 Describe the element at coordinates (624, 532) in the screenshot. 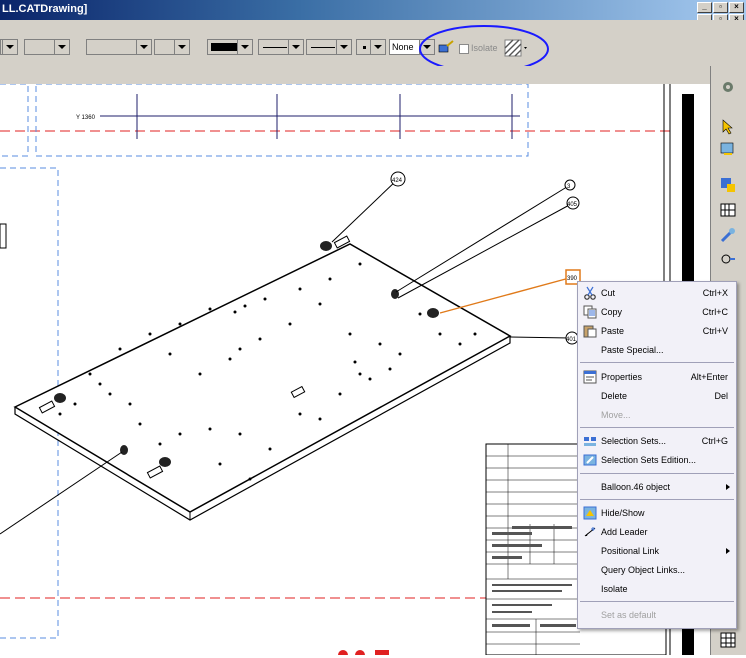

I see `menu-label-add-leader: Add Leader` at that location.